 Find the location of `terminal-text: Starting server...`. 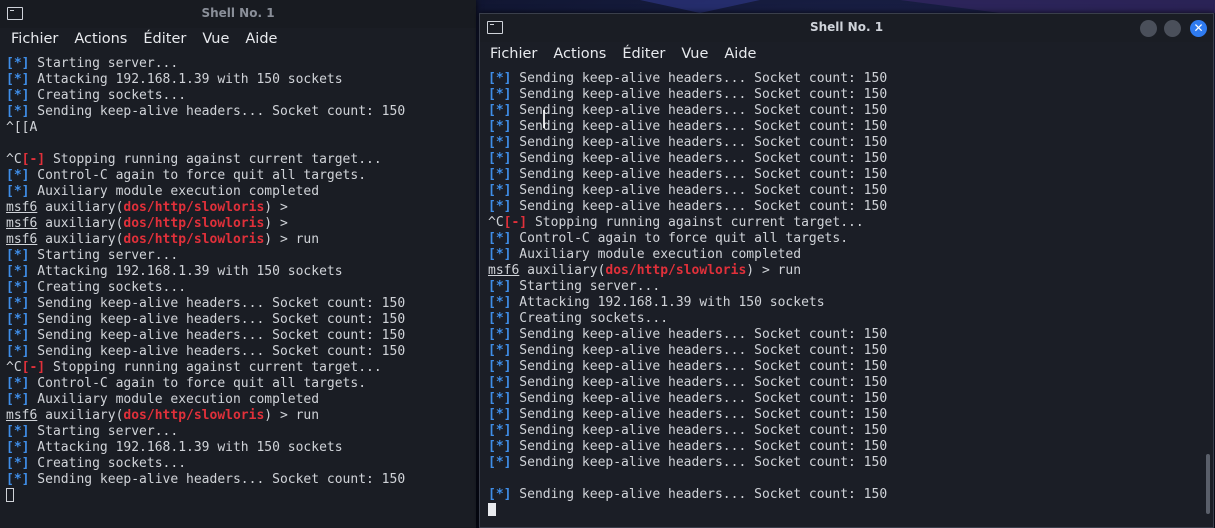

terminal-text: Starting server... is located at coordinates (104, 431).